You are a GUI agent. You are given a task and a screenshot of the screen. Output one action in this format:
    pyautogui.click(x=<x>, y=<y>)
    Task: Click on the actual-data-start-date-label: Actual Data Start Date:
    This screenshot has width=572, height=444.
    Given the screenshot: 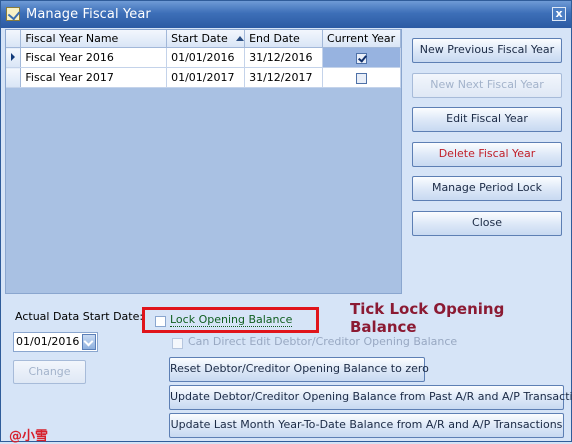 What is the action you would take?
    pyautogui.click(x=79, y=316)
    